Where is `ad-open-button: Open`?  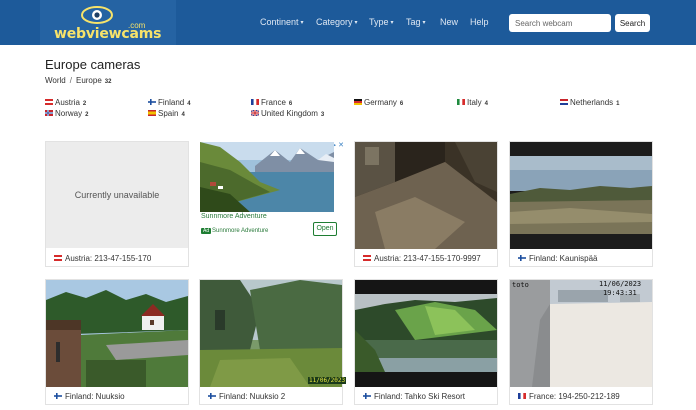 ad-open-button: Open is located at coordinates (325, 229).